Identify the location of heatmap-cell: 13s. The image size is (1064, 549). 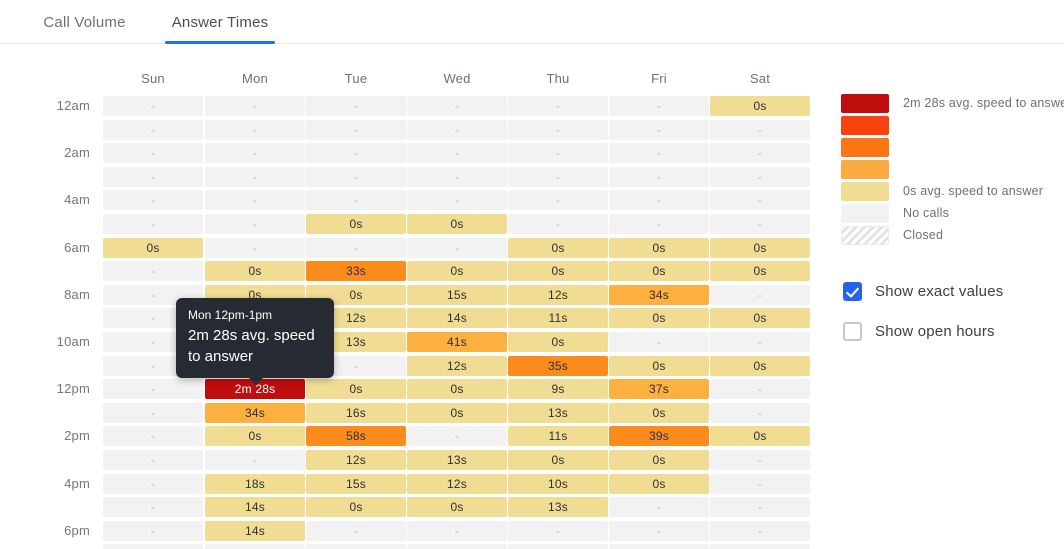
(457, 460).